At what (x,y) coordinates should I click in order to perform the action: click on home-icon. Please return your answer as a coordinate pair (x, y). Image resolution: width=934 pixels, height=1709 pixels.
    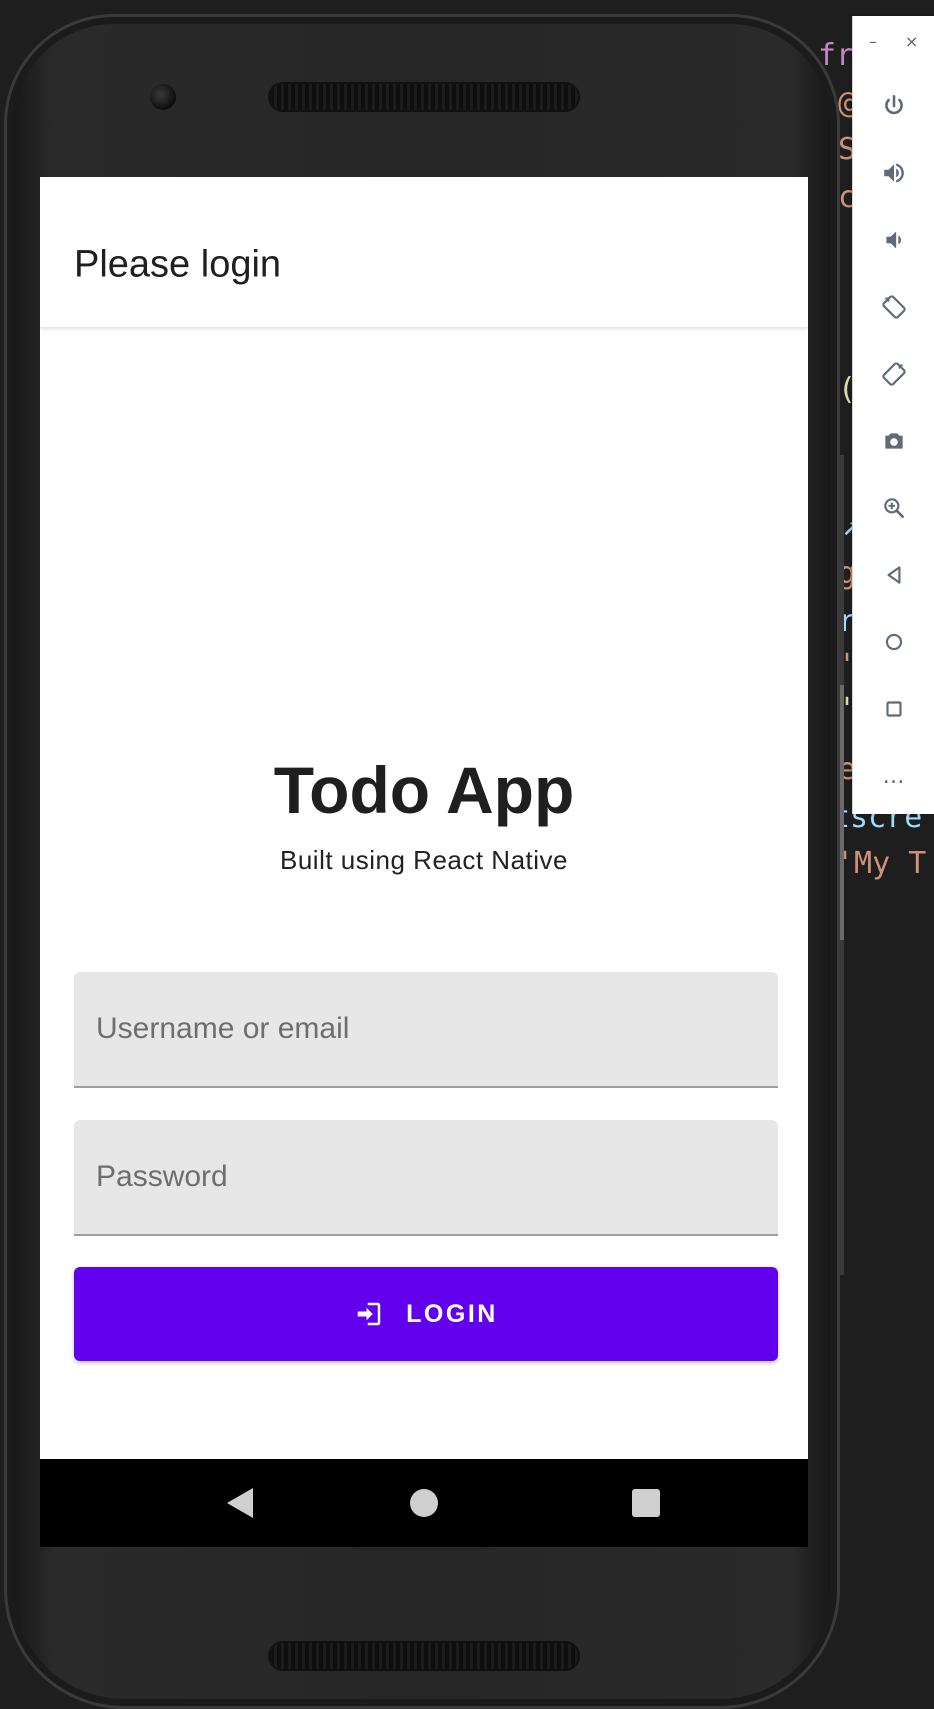
    Looking at the image, I should click on (894, 642).